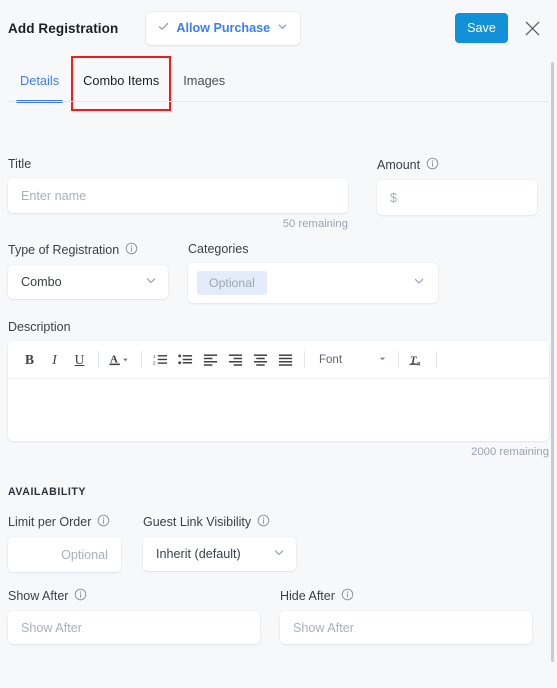  What do you see at coordinates (29, 360) in the screenshot?
I see `bold-icon: B` at bounding box center [29, 360].